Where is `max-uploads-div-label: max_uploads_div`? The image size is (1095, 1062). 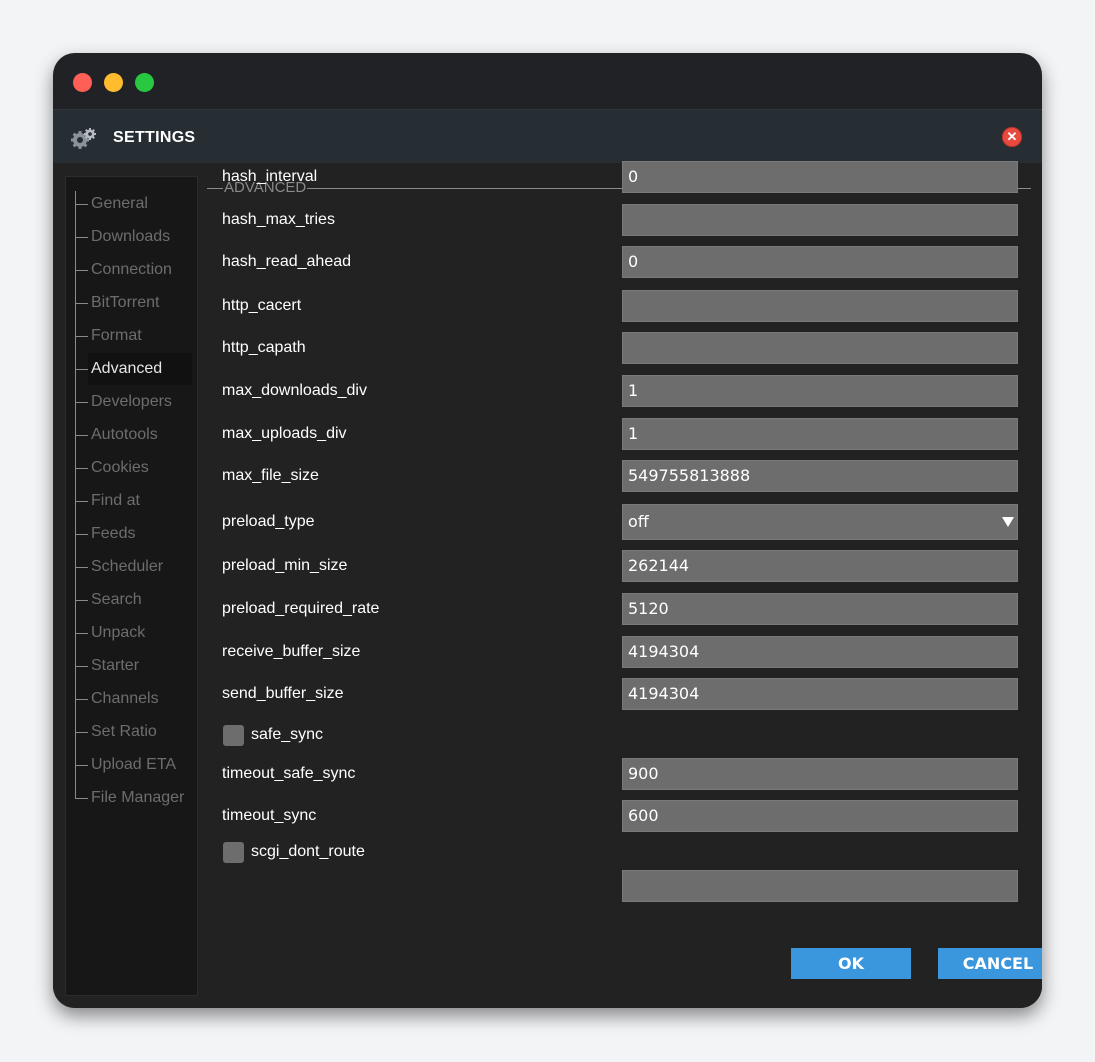 max-uploads-div-label: max_uploads_div is located at coordinates (284, 433).